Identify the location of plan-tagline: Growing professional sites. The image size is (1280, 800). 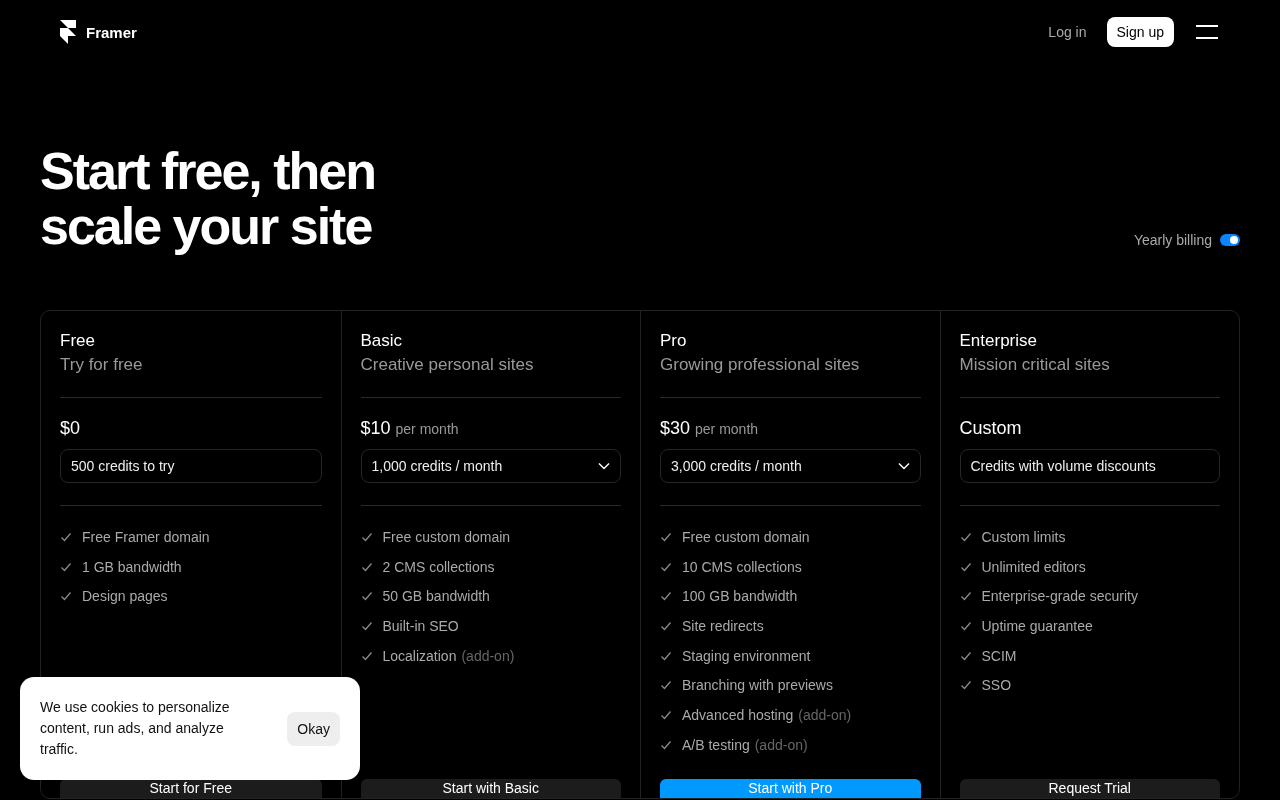
(760, 365).